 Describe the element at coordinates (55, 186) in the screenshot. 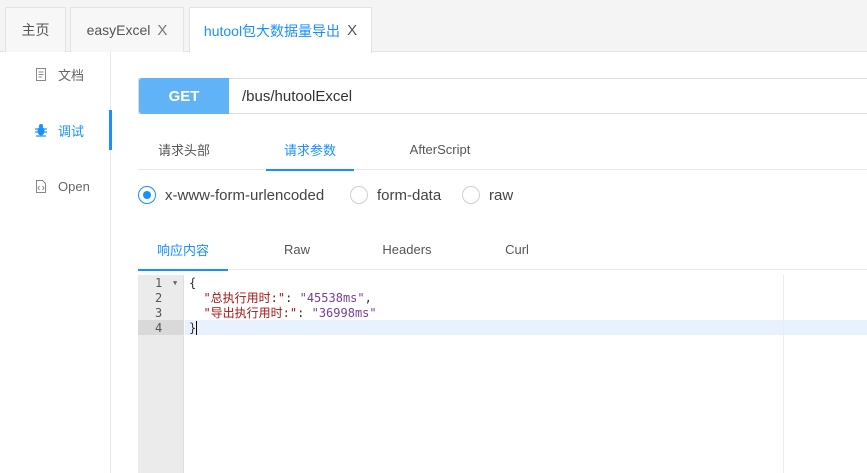

I see `sidebar-item-open: Open` at that location.